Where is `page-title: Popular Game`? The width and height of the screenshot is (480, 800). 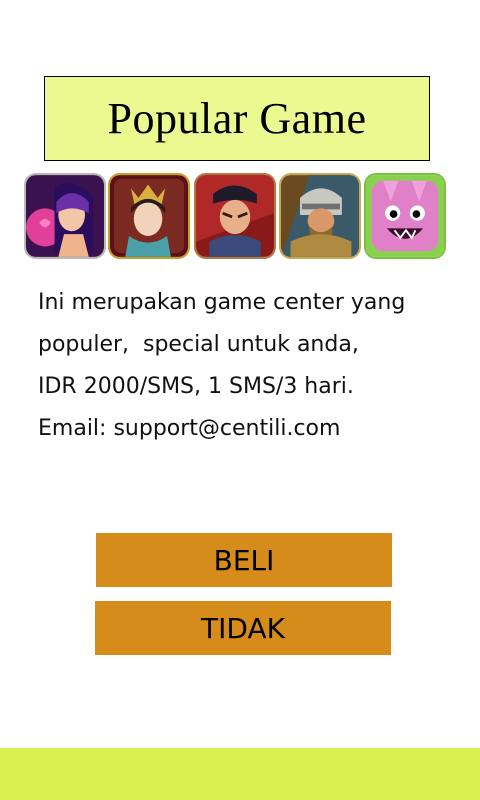
page-title: Popular Game is located at coordinates (237, 118).